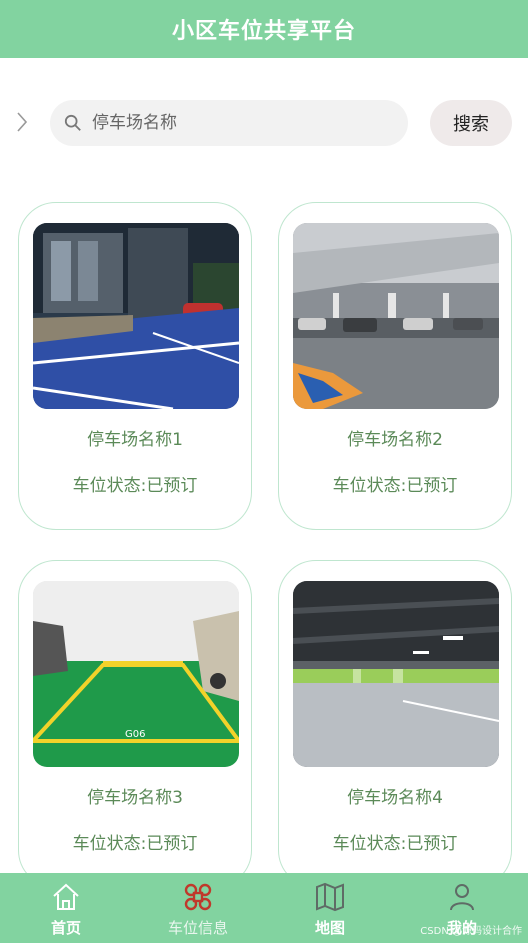  Describe the element at coordinates (22, 122) in the screenshot. I see `chevron-left-icon` at that location.